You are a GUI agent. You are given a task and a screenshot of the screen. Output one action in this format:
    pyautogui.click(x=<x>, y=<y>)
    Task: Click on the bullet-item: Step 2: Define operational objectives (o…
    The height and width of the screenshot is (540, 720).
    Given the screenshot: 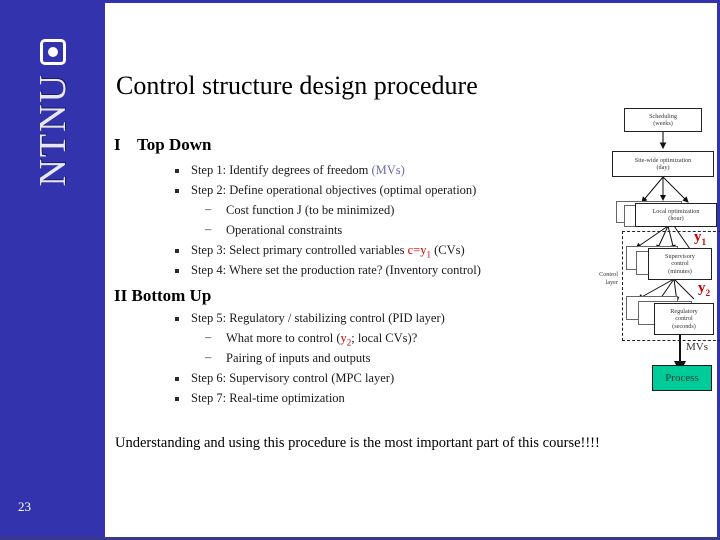 What is the action you would take?
    pyautogui.click(x=323, y=191)
    